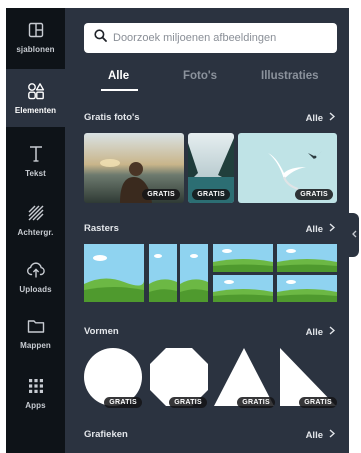 The image size is (361, 453). Describe the element at coordinates (211, 168) in the screenshot. I see `photo-thumb-mountain-lake: GRATIS` at that location.